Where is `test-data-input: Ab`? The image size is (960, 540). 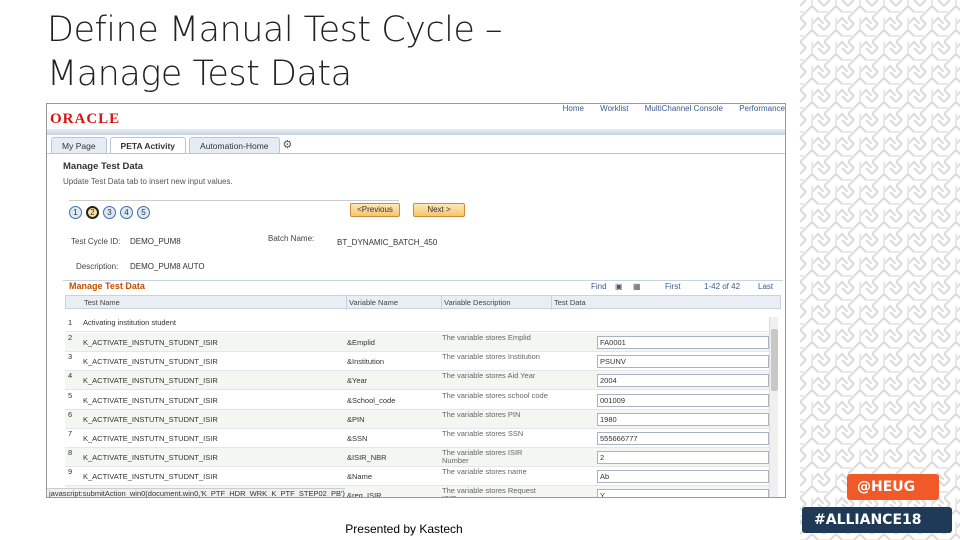 test-data-input: Ab is located at coordinates (683, 476).